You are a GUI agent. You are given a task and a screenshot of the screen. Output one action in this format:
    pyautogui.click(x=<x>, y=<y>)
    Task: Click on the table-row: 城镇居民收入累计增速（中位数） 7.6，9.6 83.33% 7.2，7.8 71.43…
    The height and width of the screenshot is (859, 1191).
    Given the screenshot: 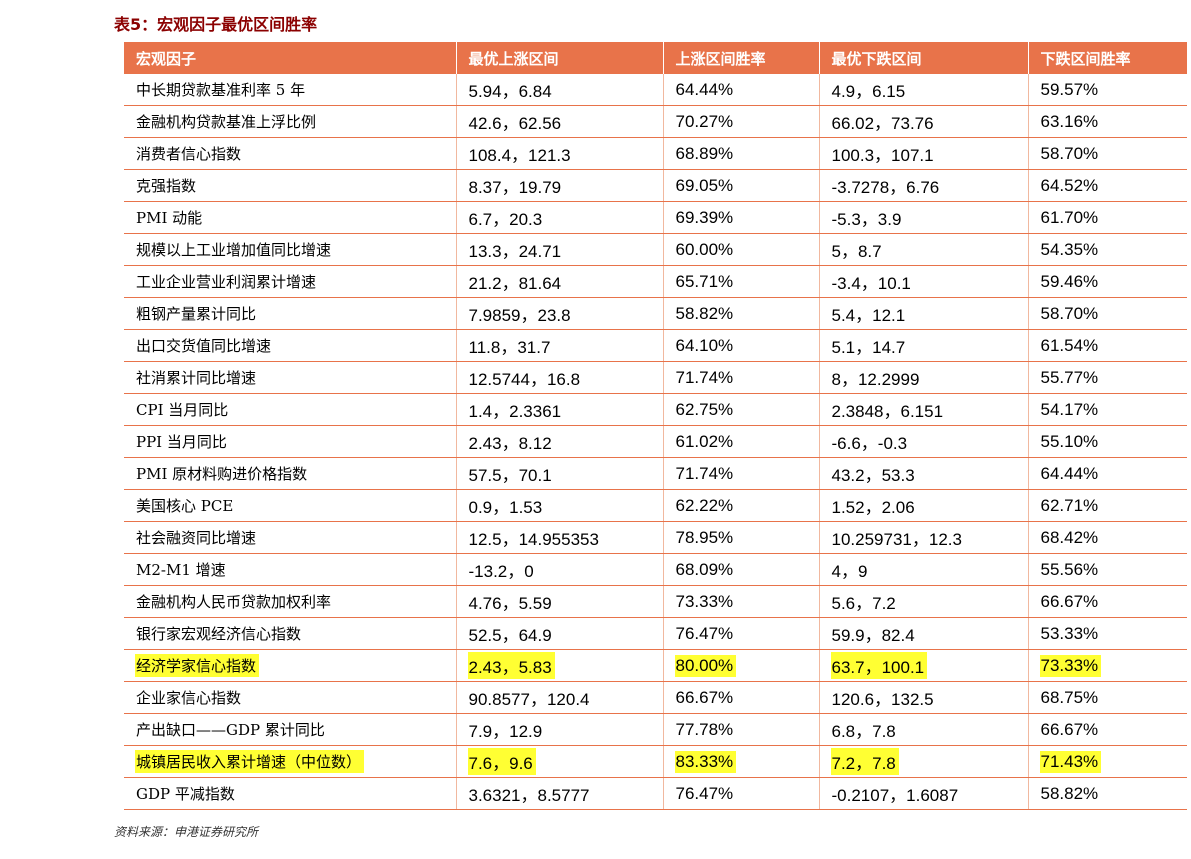 What is the action you would take?
    pyautogui.click(x=655, y=761)
    